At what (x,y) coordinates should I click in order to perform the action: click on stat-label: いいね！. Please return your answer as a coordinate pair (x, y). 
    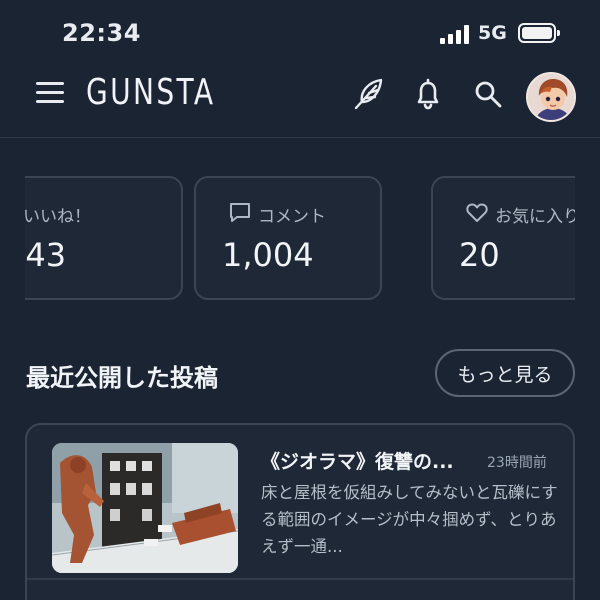
    Looking at the image, I should click on (58, 217).